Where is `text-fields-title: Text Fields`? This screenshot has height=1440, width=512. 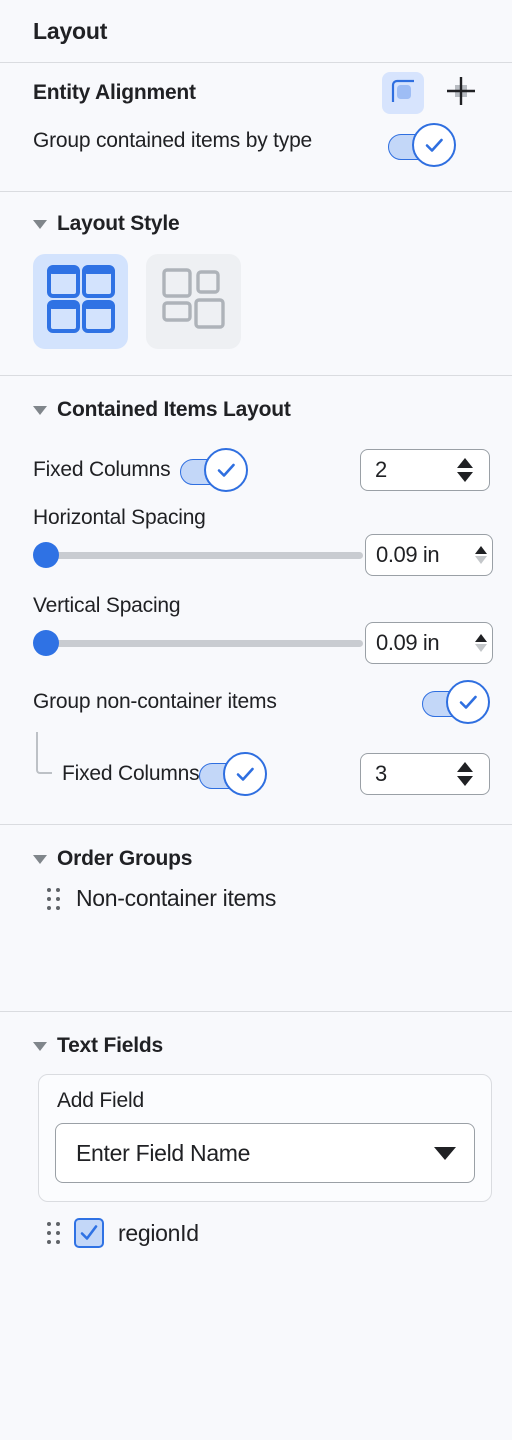 text-fields-title: Text Fields is located at coordinates (110, 1045).